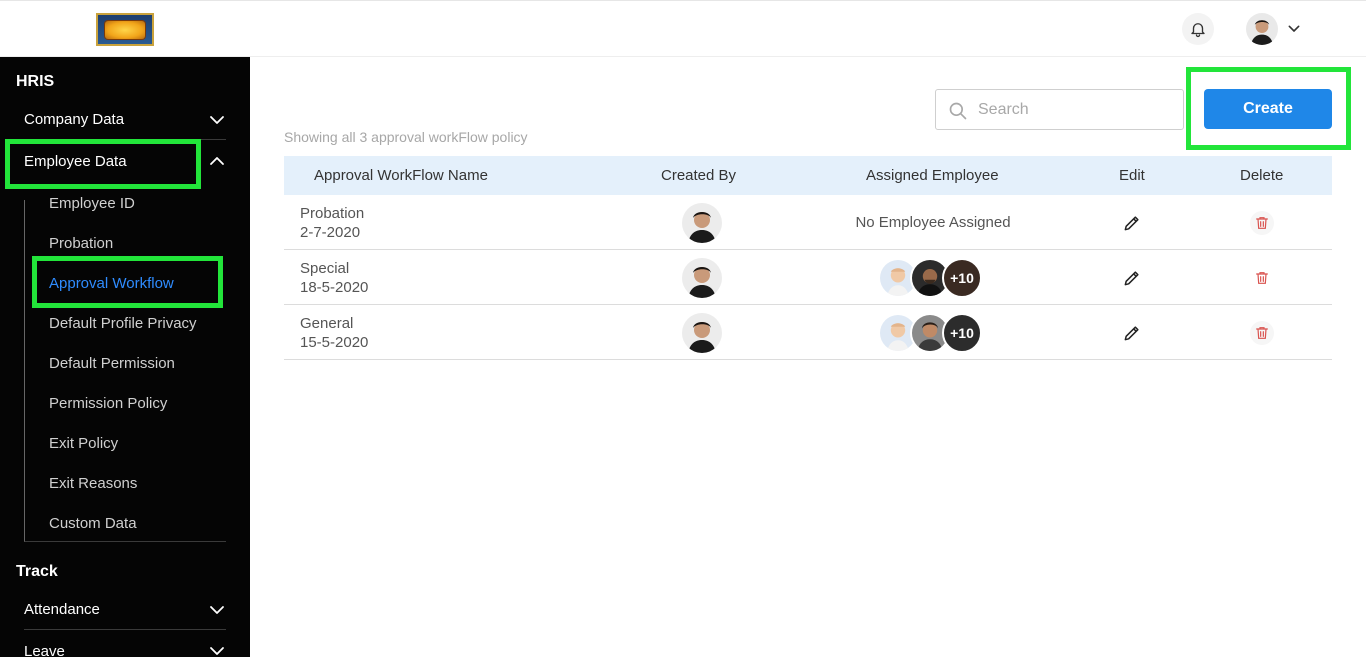  Describe the element at coordinates (958, 111) in the screenshot. I see `search-icon` at that location.